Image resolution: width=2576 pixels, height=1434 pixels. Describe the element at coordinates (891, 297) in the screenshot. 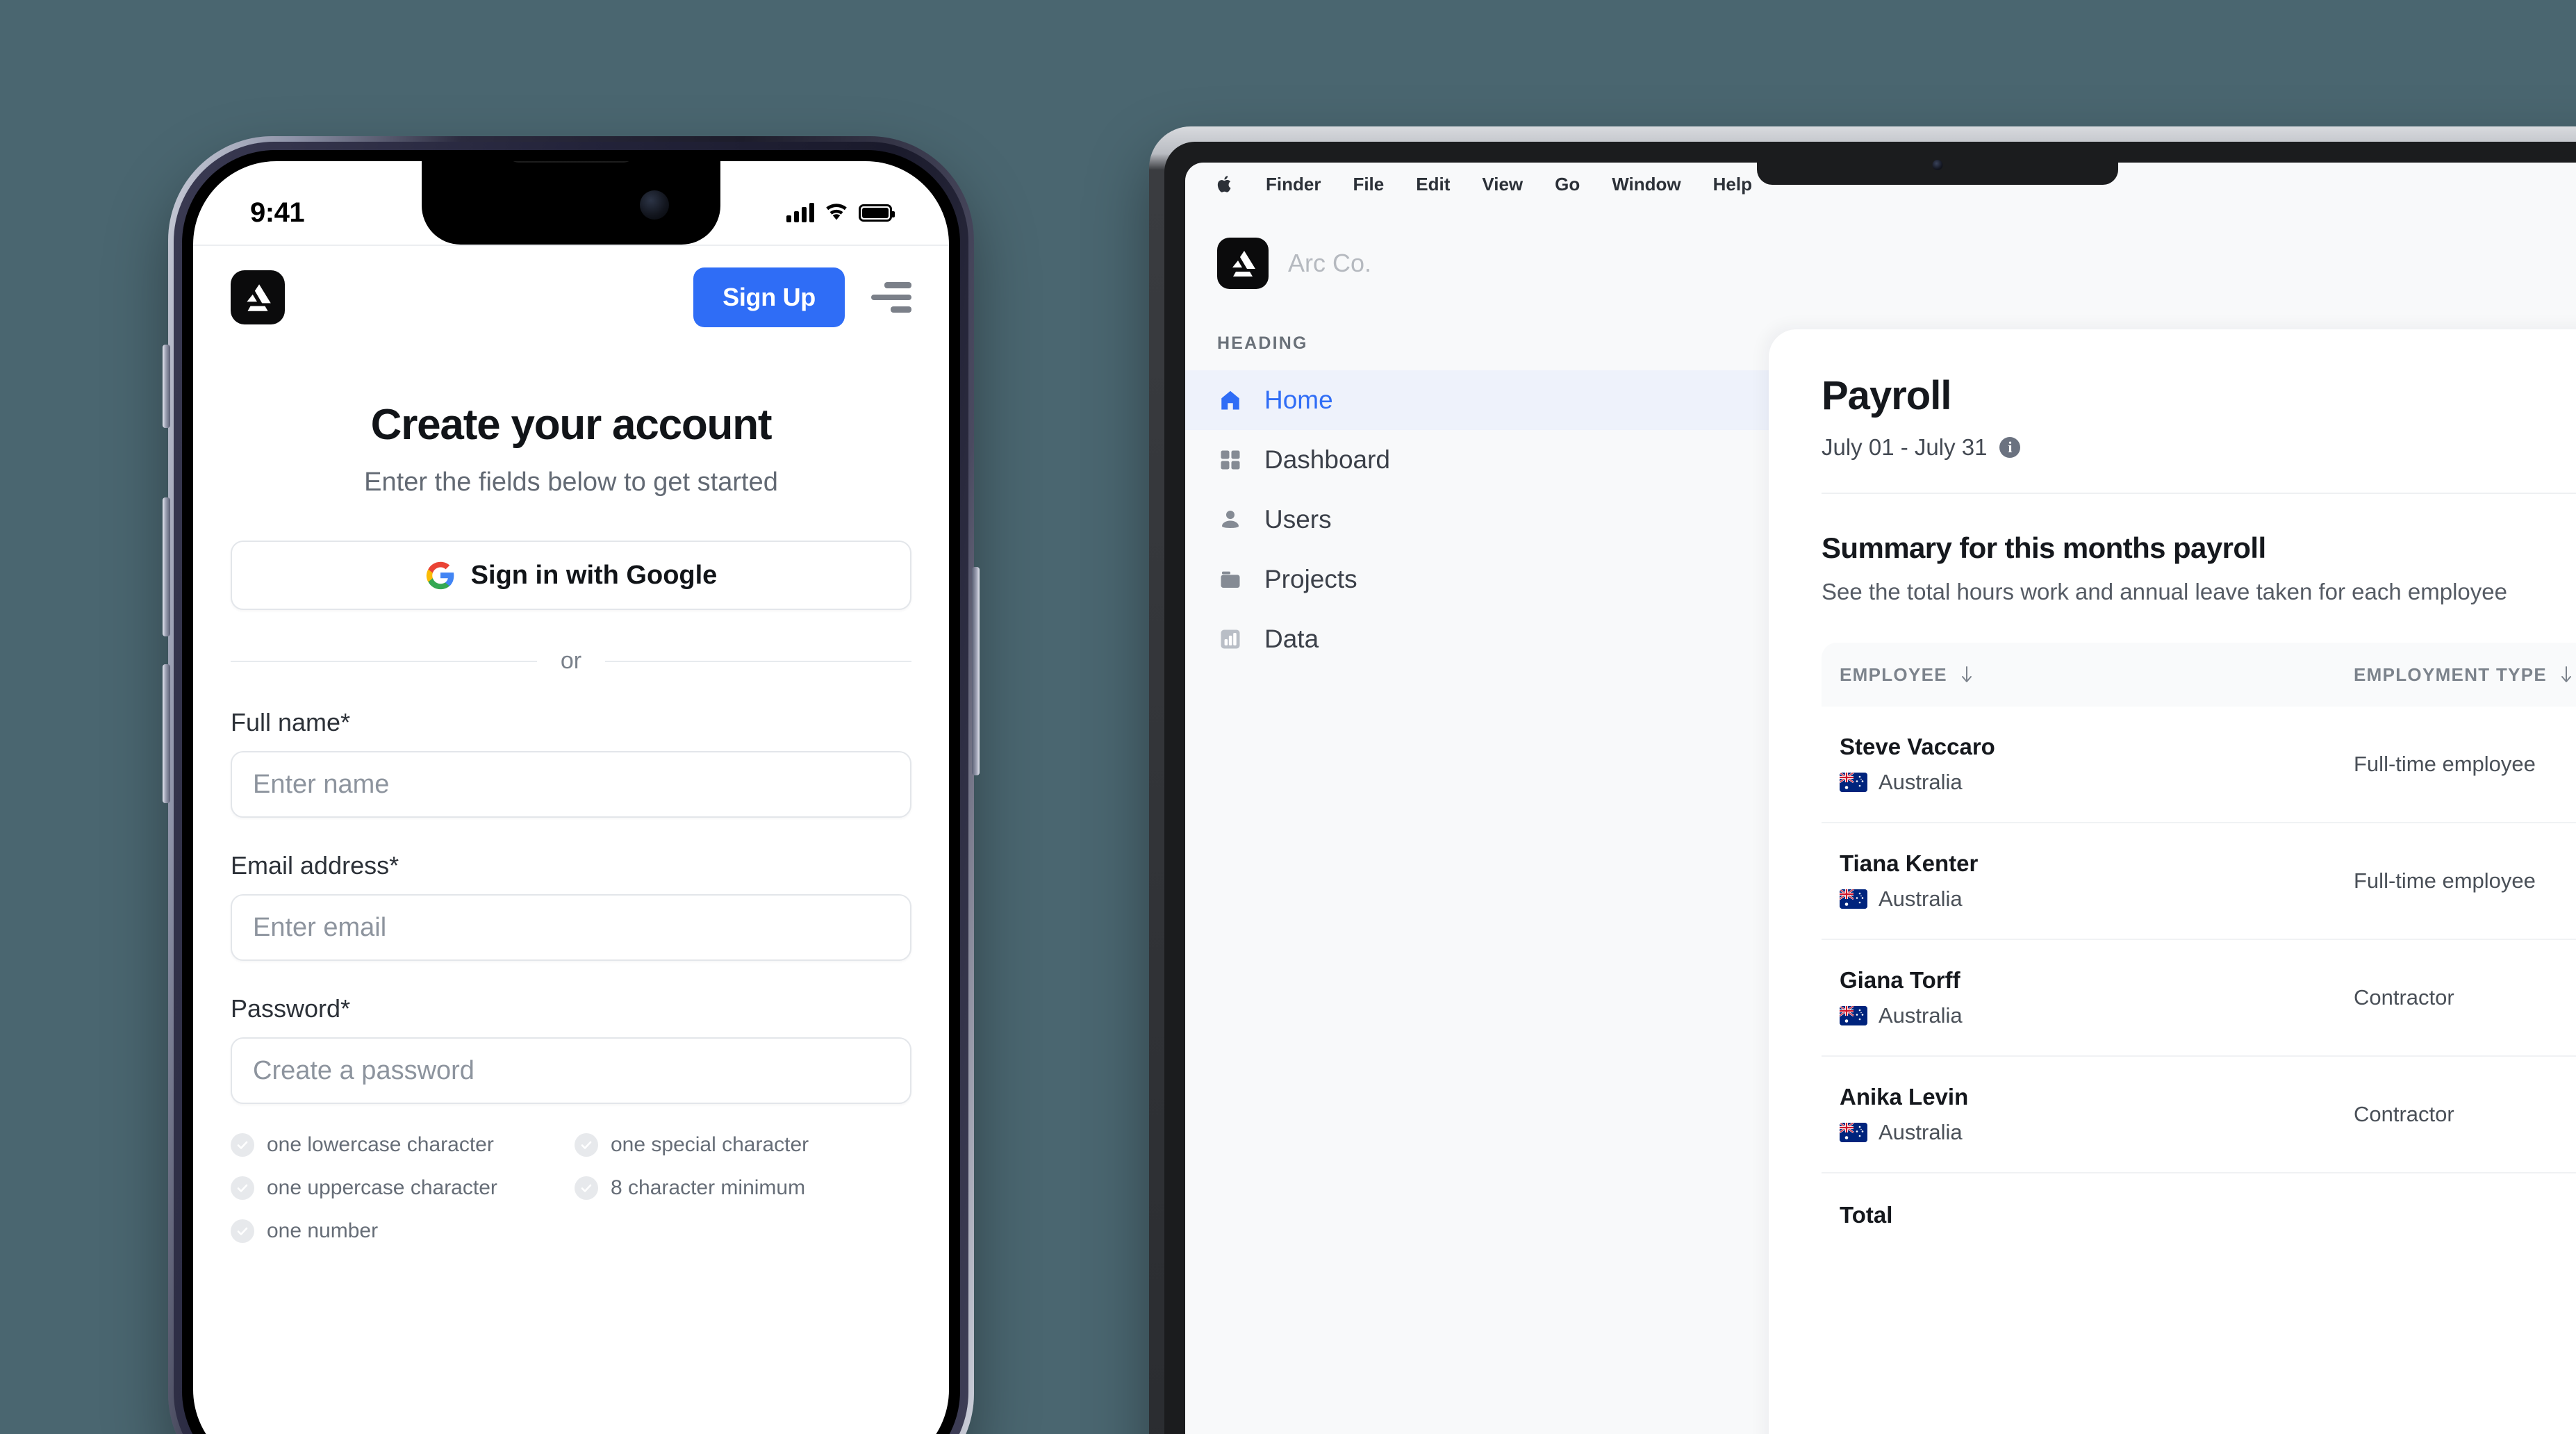

I see `hamburger-menu-icon` at that location.